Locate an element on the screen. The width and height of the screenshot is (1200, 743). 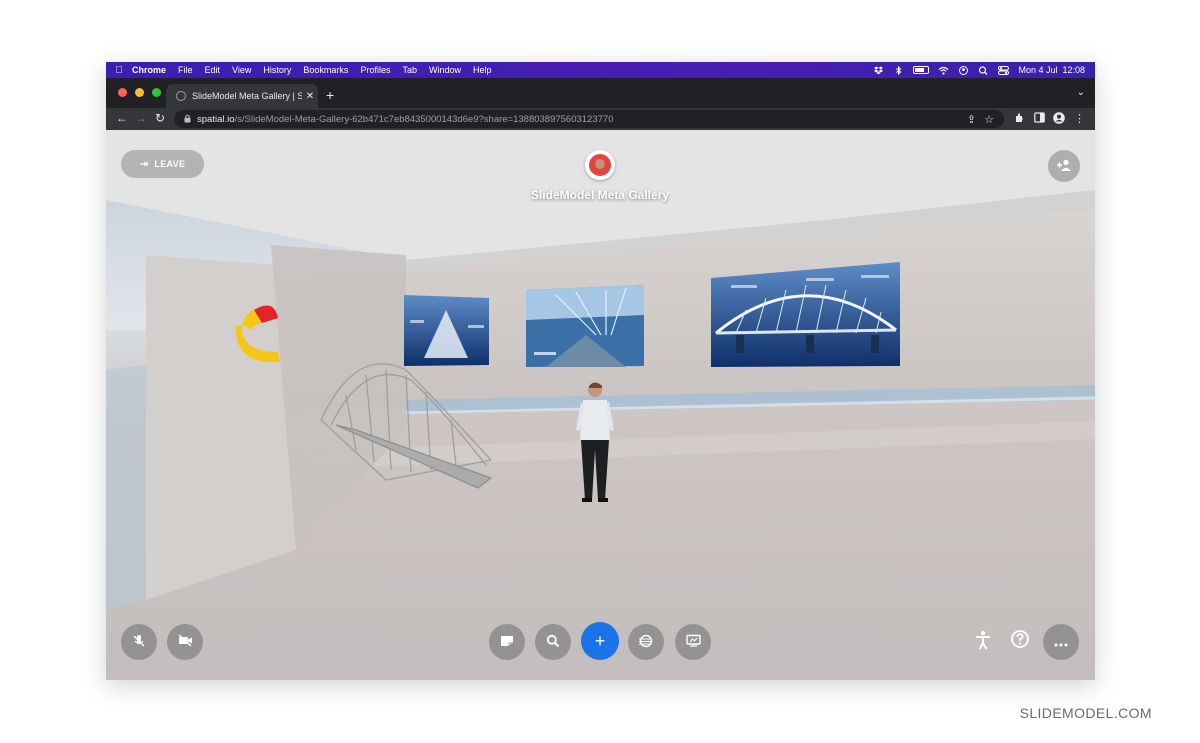
back-icon: ← is located at coordinates (122, 118).